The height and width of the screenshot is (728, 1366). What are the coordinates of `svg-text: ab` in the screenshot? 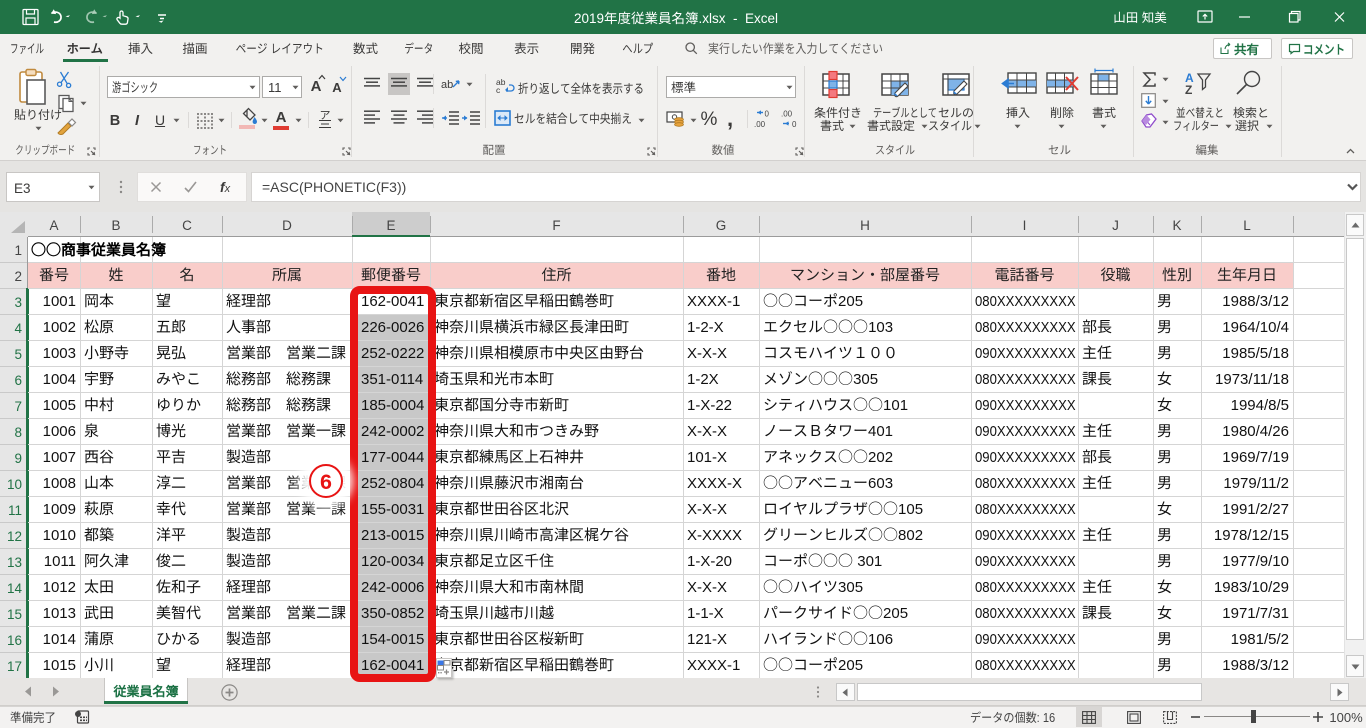 It's located at (447, 85).